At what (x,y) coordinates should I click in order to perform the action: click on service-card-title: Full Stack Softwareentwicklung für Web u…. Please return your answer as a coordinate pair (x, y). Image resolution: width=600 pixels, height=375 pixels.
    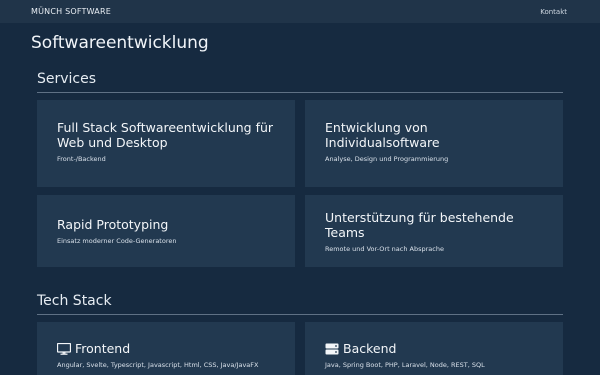
    Looking at the image, I should click on (165, 135).